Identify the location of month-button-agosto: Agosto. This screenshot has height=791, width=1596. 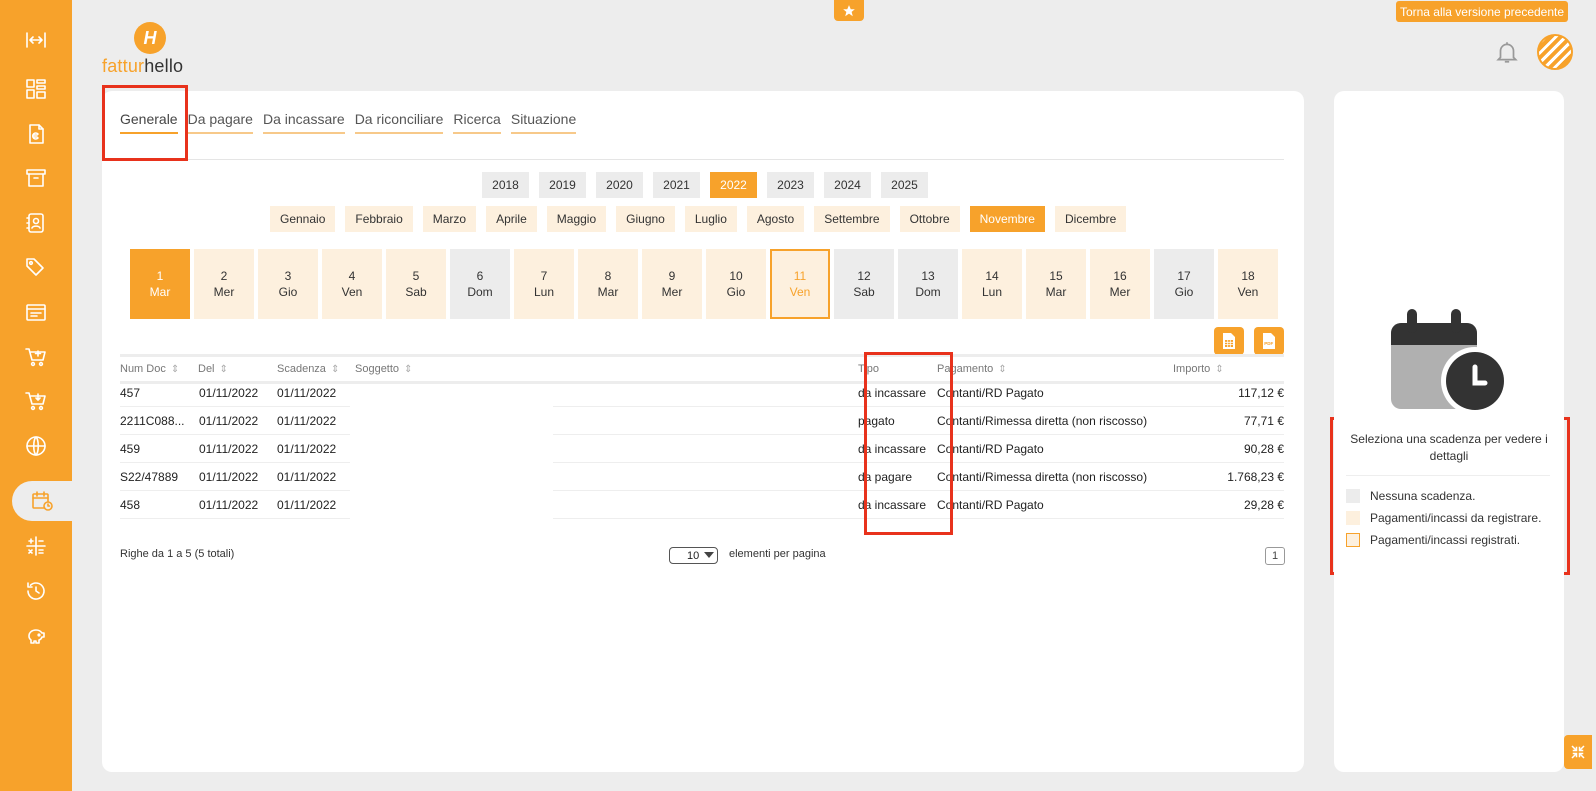
(775, 219).